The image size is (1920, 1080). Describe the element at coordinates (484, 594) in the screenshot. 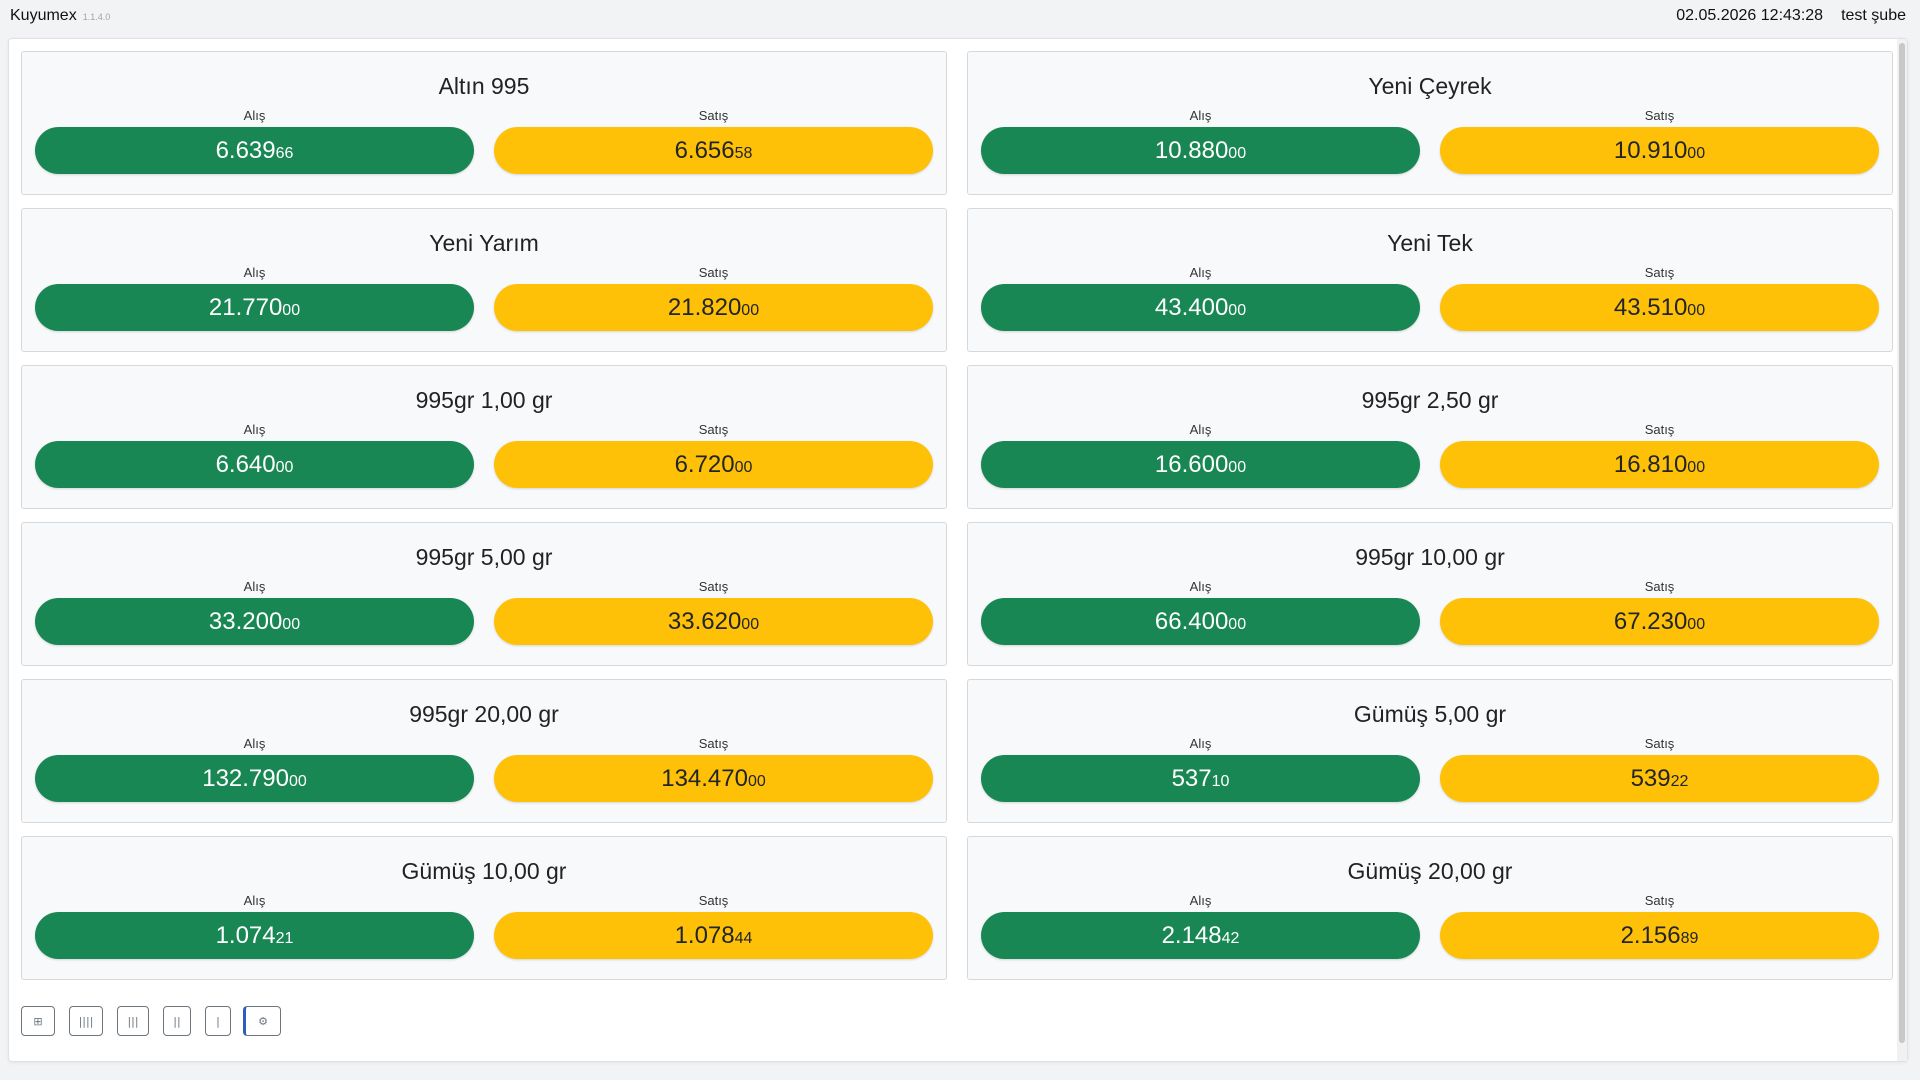

I see `price-card: 995gr 5,00 gr Alış 33.200 00 Satış 33.620 00` at that location.